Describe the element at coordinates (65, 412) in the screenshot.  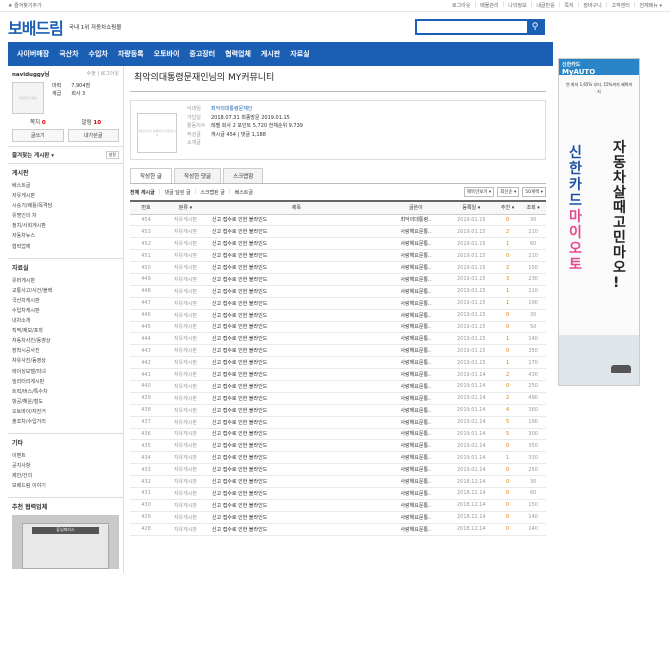
I see `sidebar-item: 오토바이/자전거` at that location.